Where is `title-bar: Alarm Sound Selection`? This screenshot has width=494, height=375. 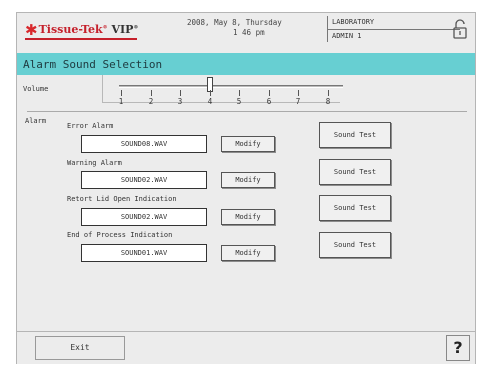
title-bar: Alarm Sound Selection is located at coordinates (246, 64).